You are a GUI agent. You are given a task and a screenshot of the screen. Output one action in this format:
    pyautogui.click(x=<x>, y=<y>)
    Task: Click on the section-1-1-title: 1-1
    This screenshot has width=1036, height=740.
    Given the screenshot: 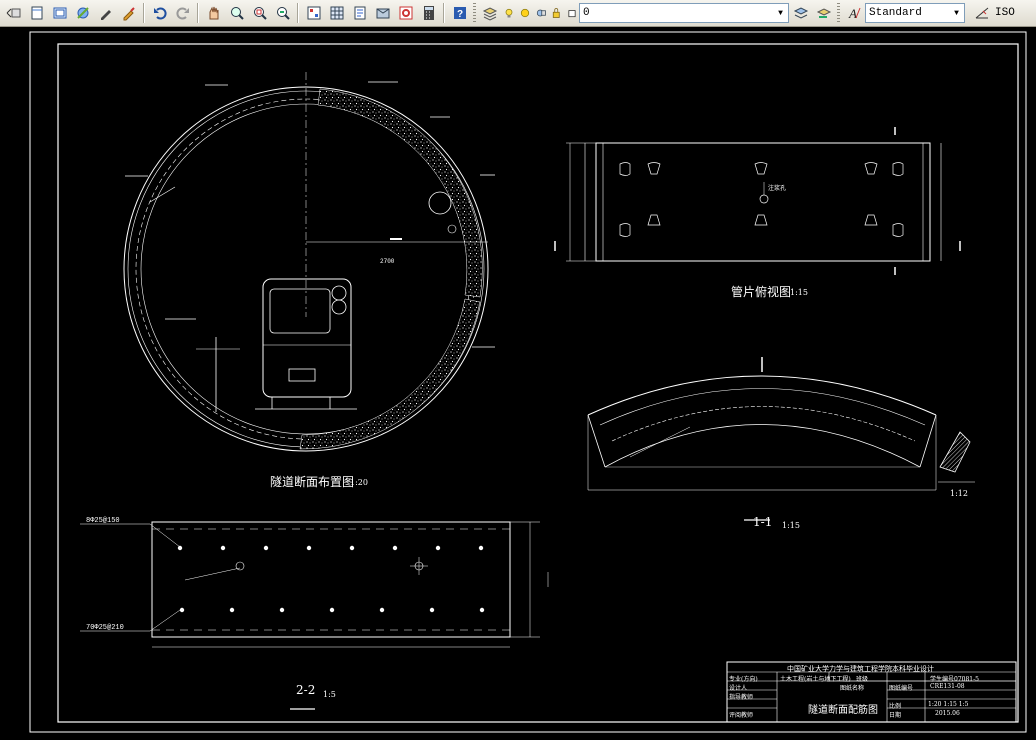 What is the action you would take?
    pyautogui.click(x=763, y=522)
    